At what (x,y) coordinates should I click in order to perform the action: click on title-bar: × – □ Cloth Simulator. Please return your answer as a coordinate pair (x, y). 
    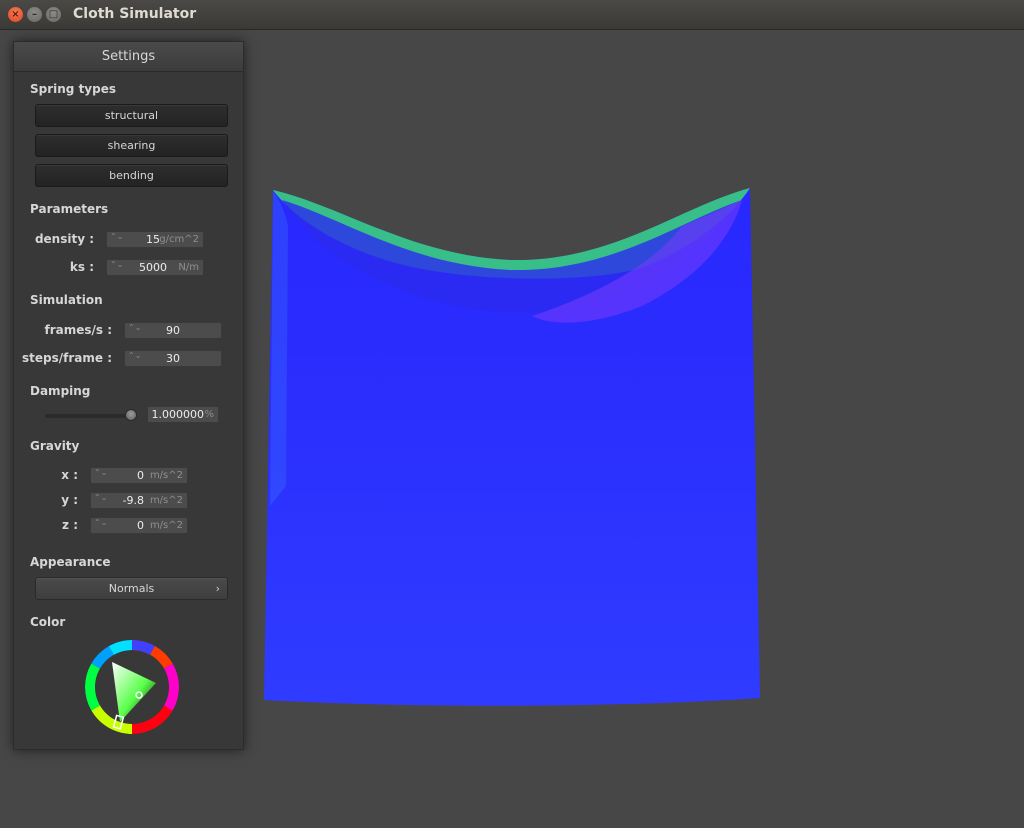
    Looking at the image, I should click on (512, 15).